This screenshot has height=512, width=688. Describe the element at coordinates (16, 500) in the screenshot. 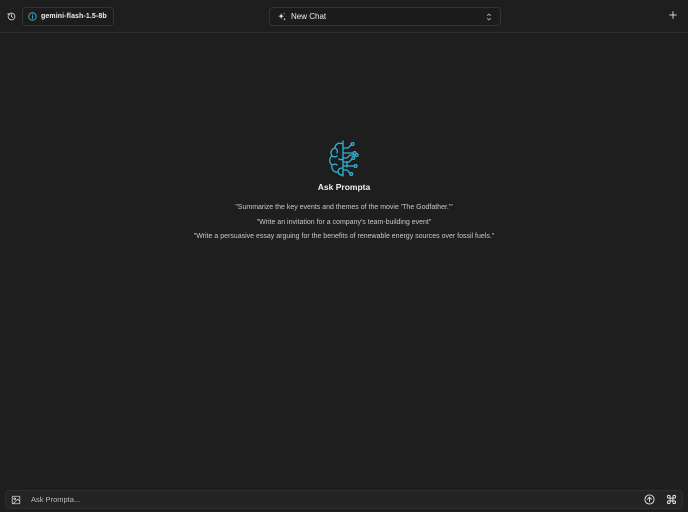

I see `image-upload-icon` at that location.